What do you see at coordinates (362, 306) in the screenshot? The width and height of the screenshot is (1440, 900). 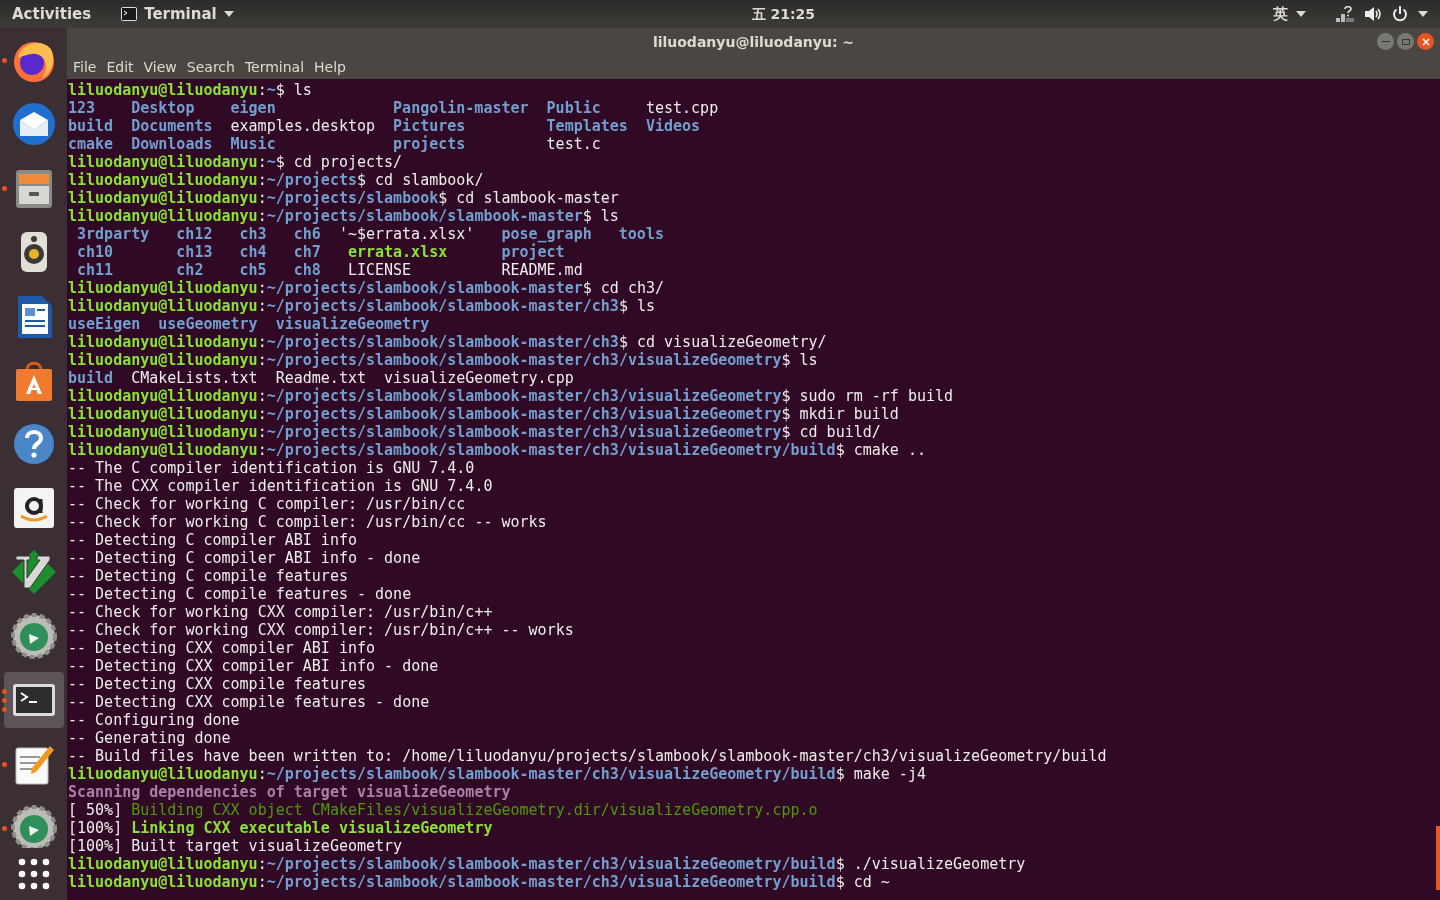 I see `prompt-line: liluodanyu@liluodanyu:~/projects/slambook/slambook-master/ch3$ ls` at bounding box center [362, 306].